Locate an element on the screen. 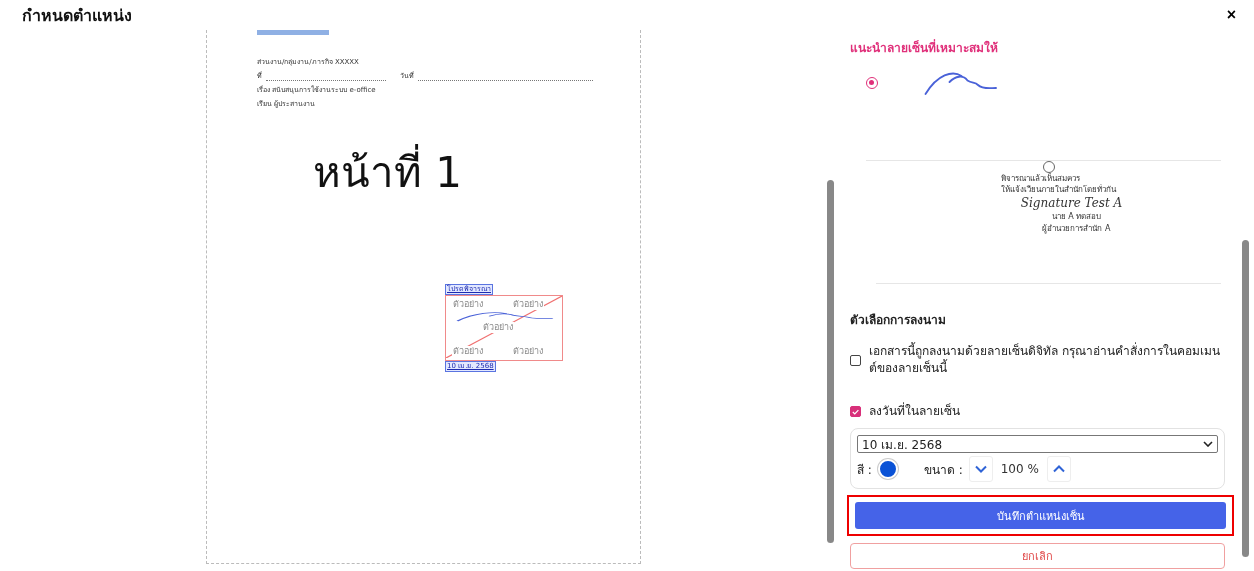 The height and width of the screenshot is (571, 1254). cancel-button: ยกเลิก is located at coordinates (1037, 556).